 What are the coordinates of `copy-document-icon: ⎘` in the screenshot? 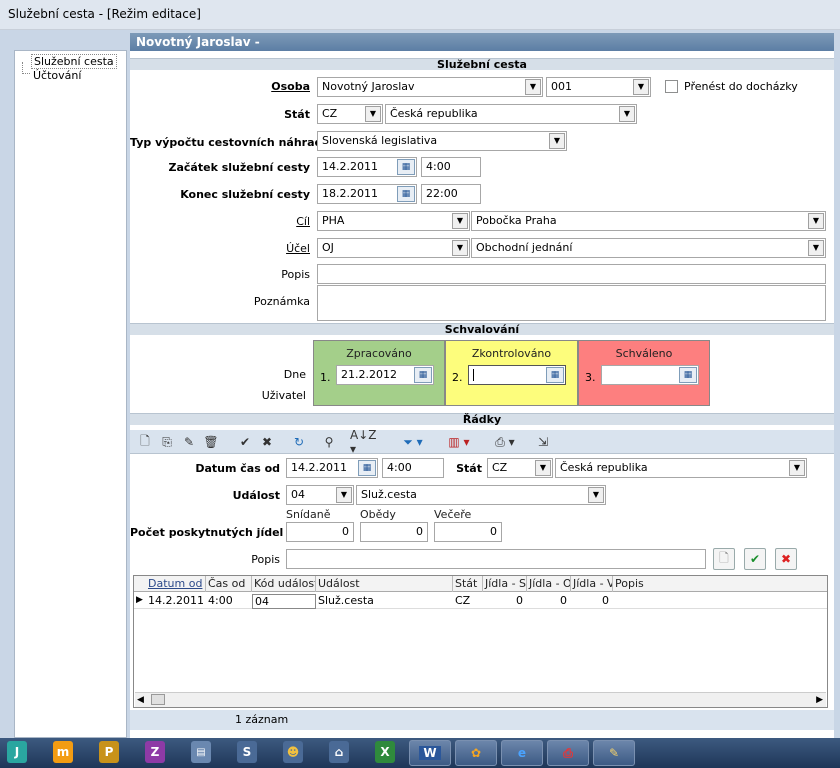 It's located at (167, 442).